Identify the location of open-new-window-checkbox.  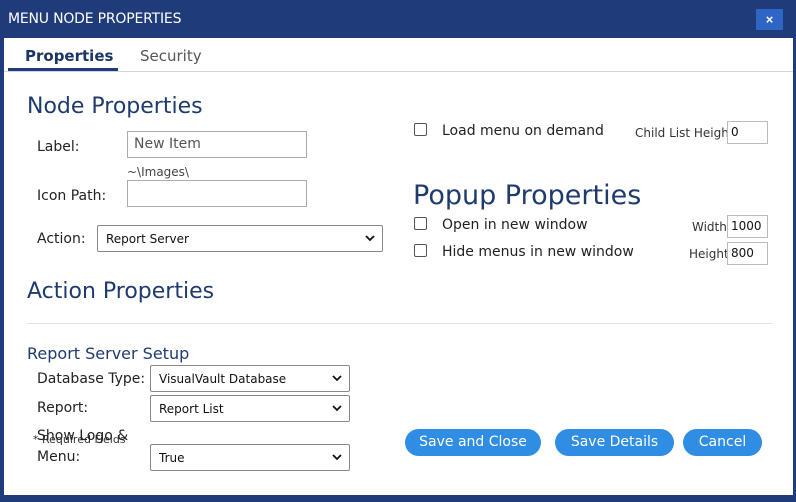
(420, 223).